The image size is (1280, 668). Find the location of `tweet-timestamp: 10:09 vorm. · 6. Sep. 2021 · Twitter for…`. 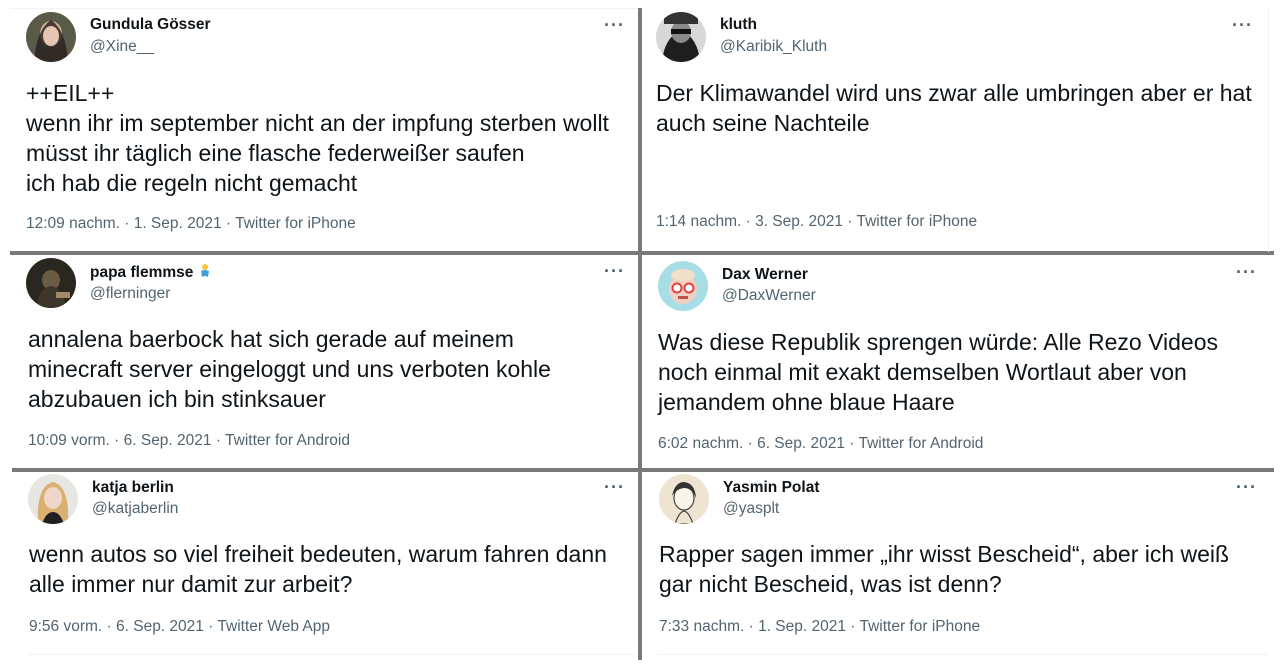

tweet-timestamp: 10:09 vorm. · 6. Sep. 2021 · Twitter for… is located at coordinates (189, 441).